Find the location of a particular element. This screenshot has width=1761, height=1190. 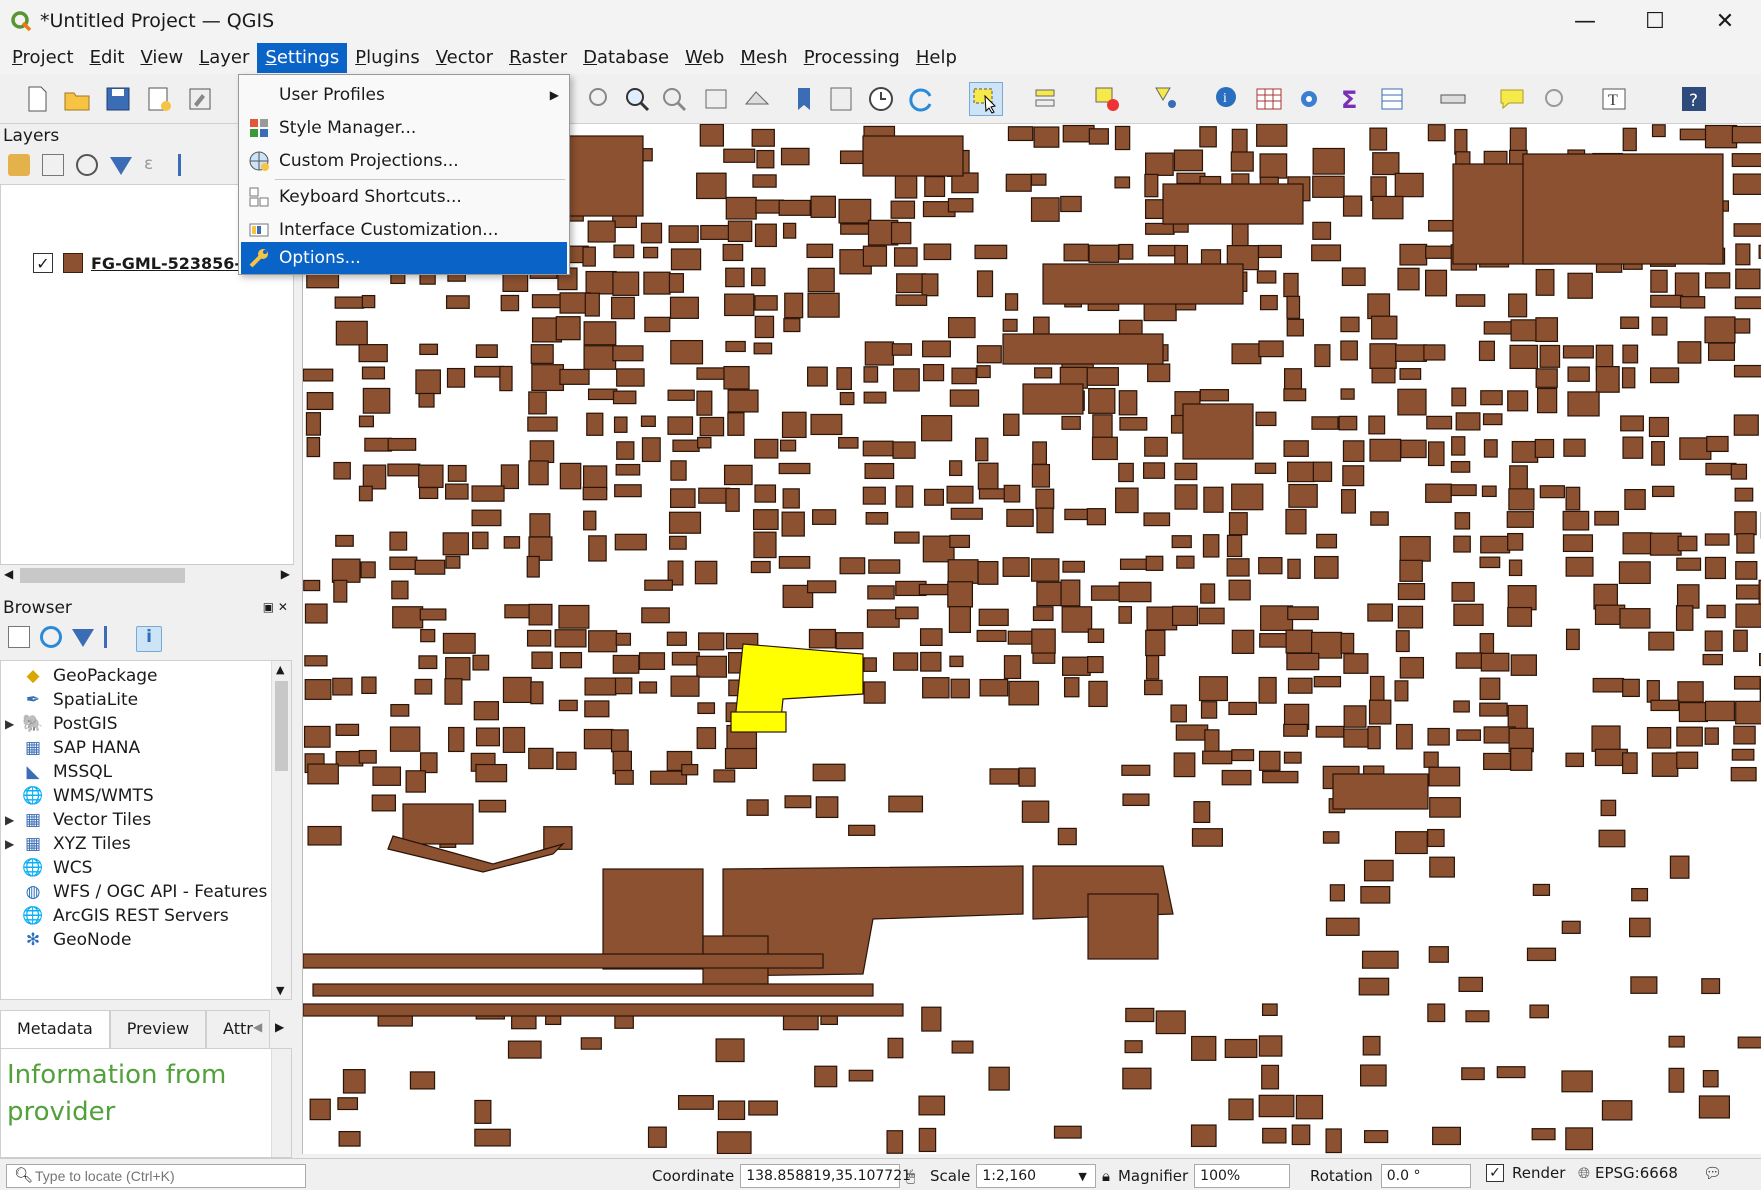

tab-preview: Preview is located at coordinates (158, 1029).